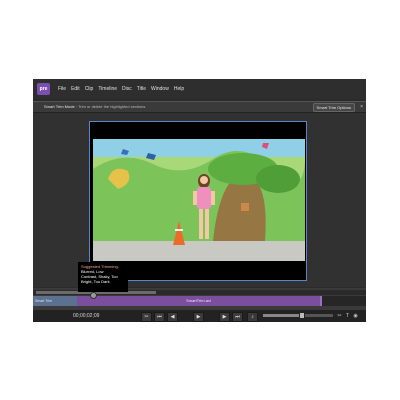 This screenshot has width=400, height=400. Describe the element at coordinates (59, 106) in the screenshot. I see `smart-trim-mode-label: Smart Trim Mode` at that location.